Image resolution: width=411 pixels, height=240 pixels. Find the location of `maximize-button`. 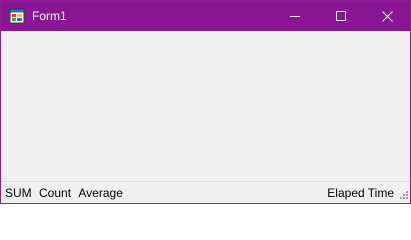

maximize-button is located at coordinates (341, 16).